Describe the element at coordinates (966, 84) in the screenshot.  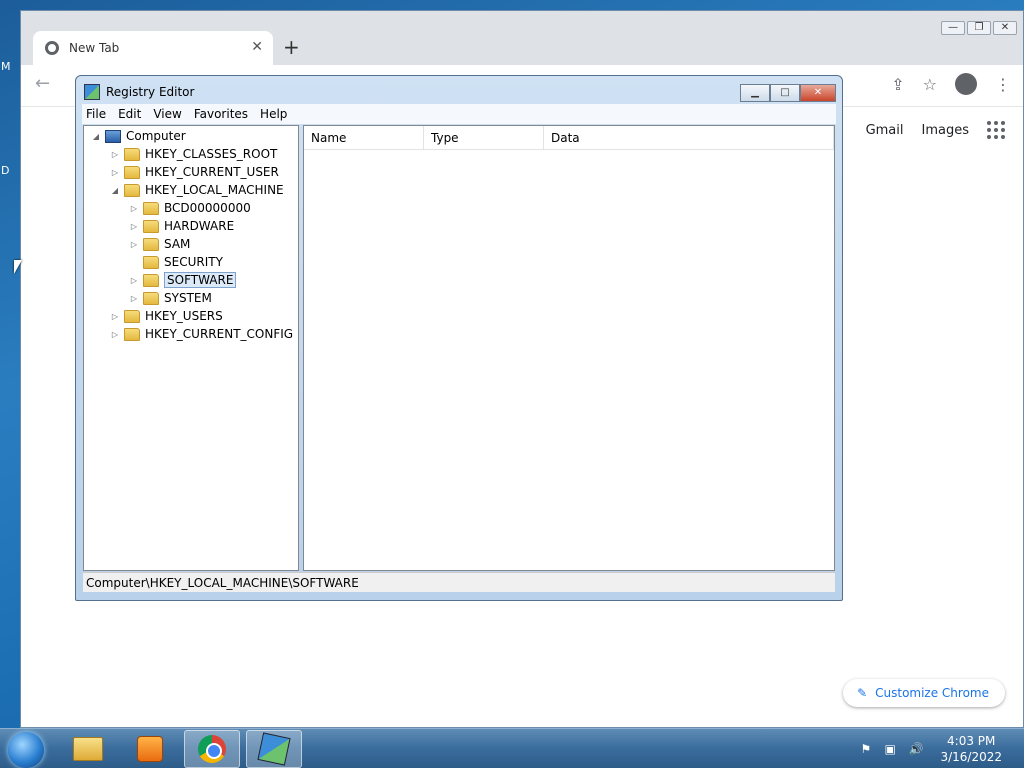
I see `profile-avatar-icon` at that location.